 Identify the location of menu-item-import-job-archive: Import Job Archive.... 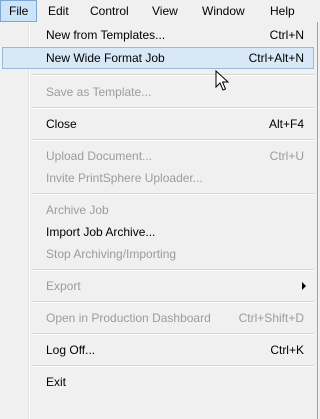
(158, 232).